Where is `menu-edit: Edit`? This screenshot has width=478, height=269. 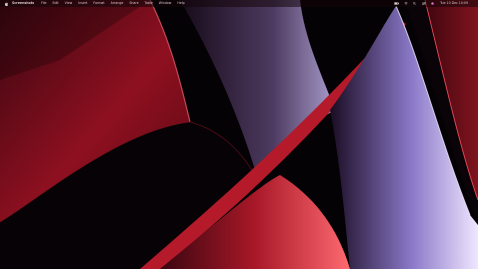 menu-edit: Edit is located at coordinates (55, 3).